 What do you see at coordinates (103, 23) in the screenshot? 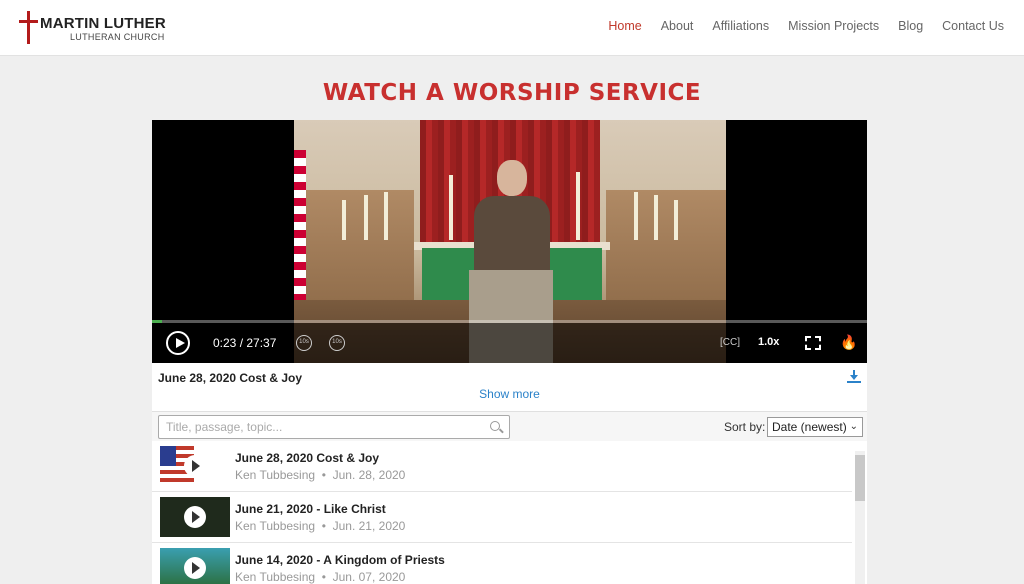
I see `logo-name: MARTIN LUTHER` at bounding box center [103, 23].